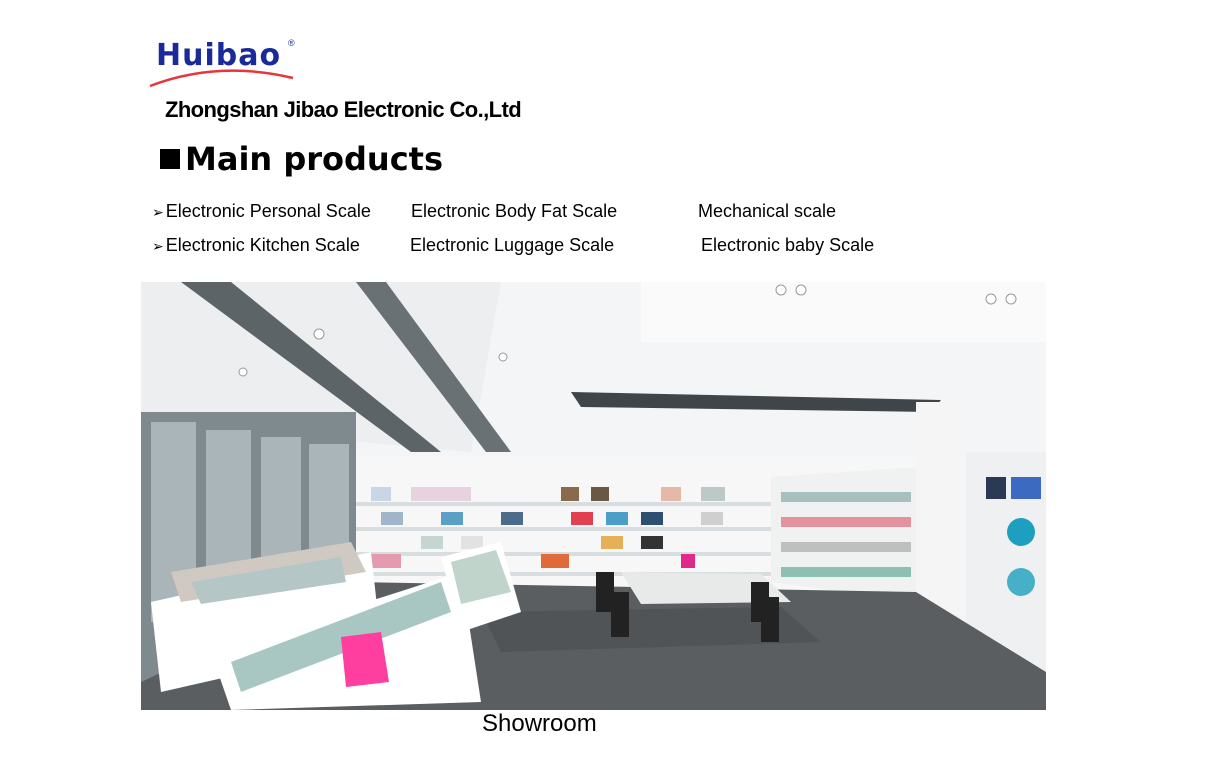 This screenshot has width=1205, height=776. What do you see at coordinates (268, 211) in the screenshot?
I see `product-label: Electronic Personal Scale` at bounding box center [268, 211].